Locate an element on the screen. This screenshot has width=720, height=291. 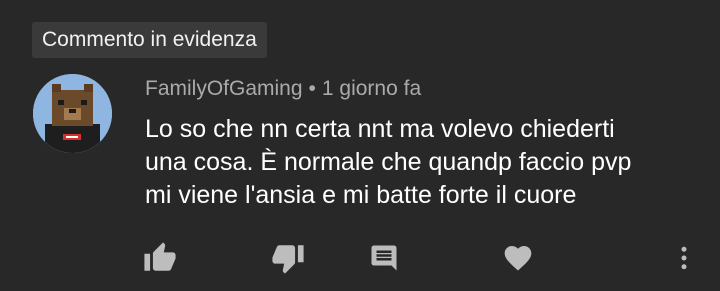
bear-avatar-icon is located at coordinates (72, 113).